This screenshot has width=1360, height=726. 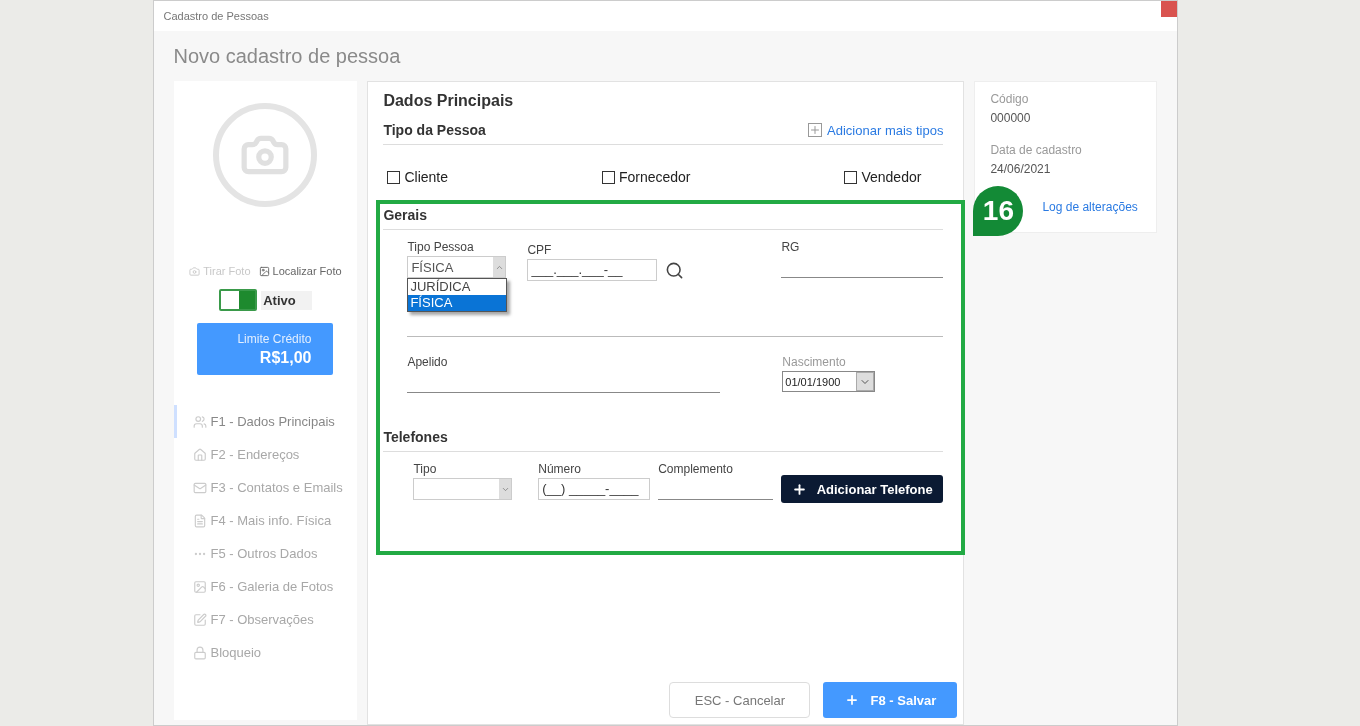 I want to click on close-button, so click(x=1168, y=9).